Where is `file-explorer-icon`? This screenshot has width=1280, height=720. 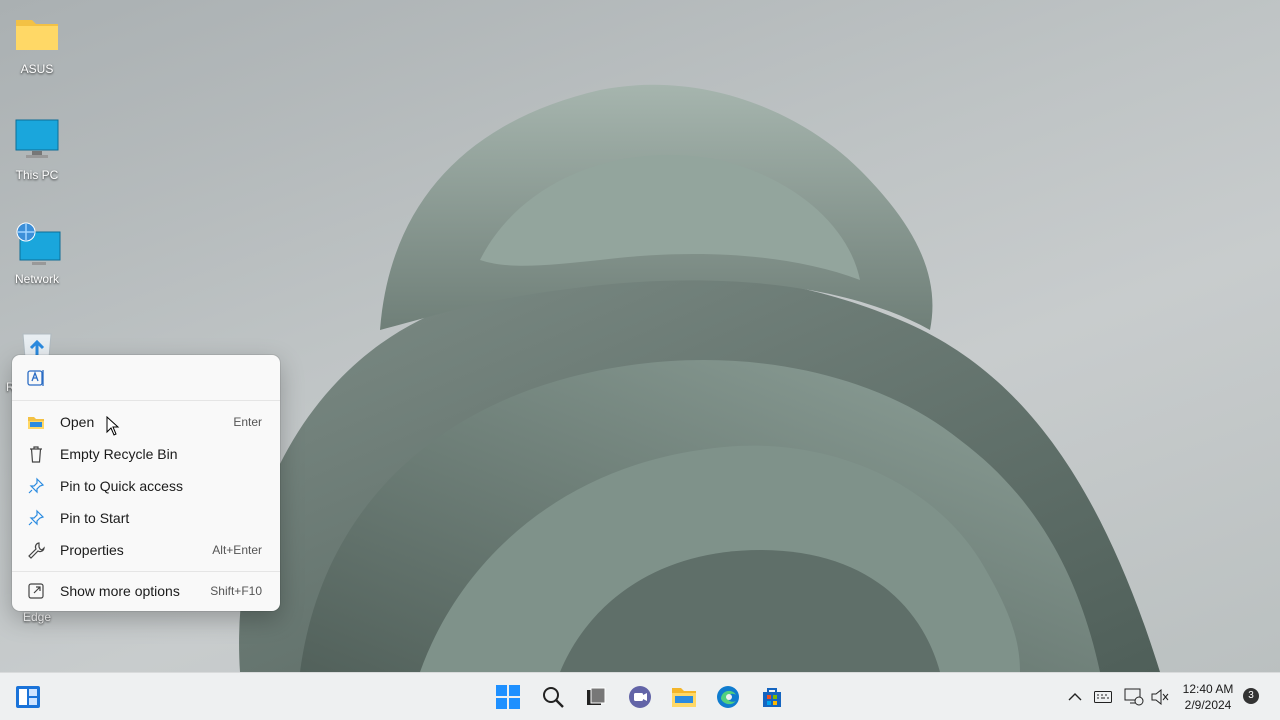 file-explorer-icon is located at coordinates (684, 697).